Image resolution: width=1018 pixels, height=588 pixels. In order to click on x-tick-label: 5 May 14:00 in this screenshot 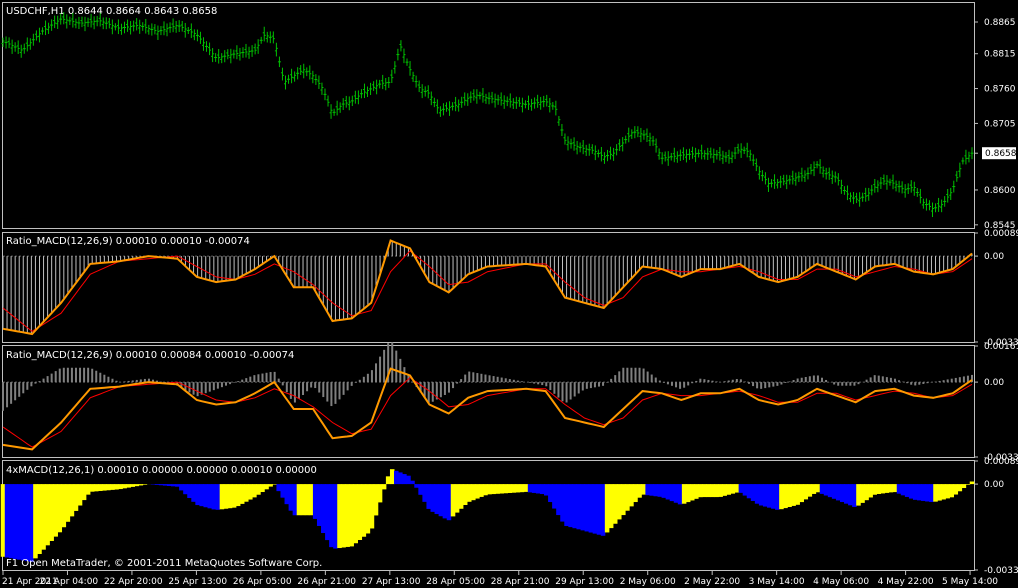, I will do `click(970, 582)`.